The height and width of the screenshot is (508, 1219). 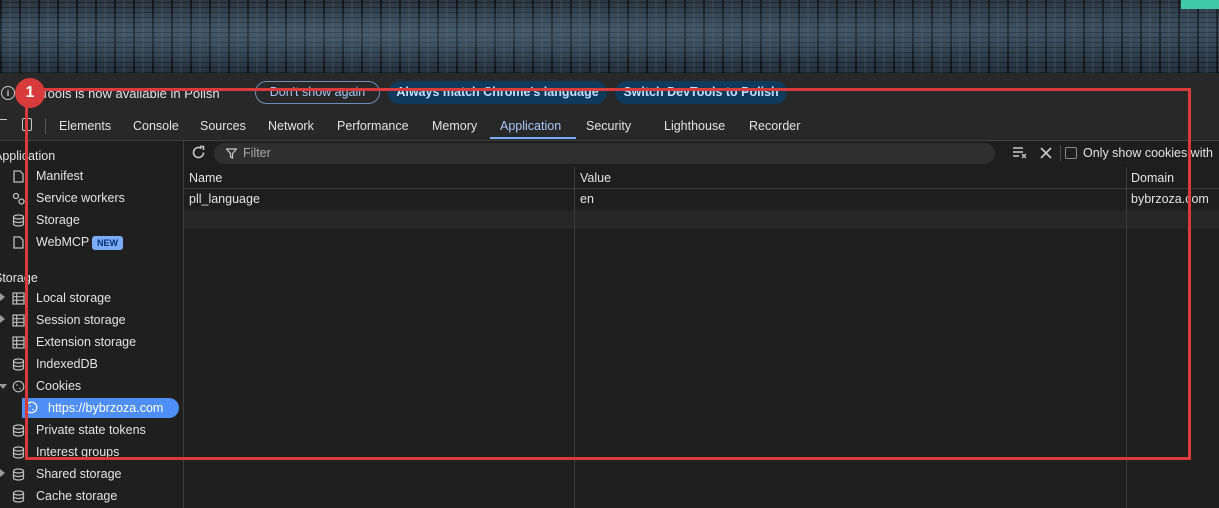 I want to click on background-photo, so click(x=609, y=36).